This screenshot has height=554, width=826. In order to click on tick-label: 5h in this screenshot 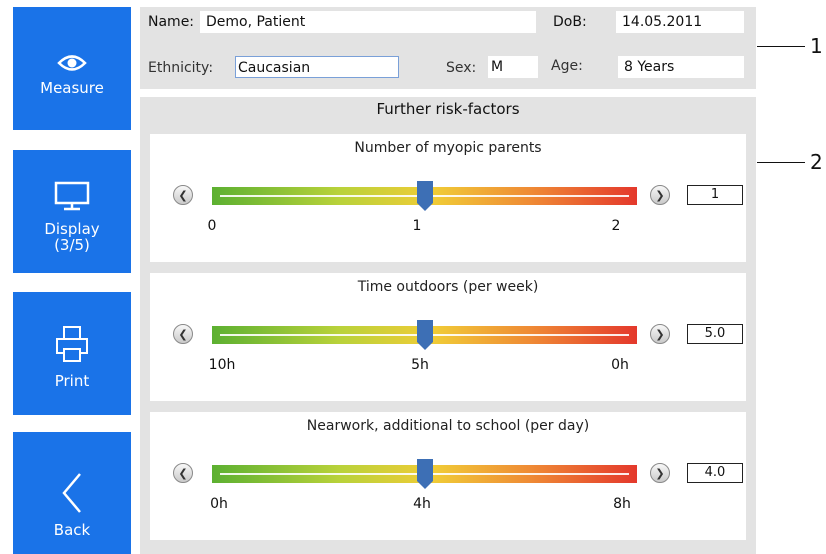, I will do `click(420, 365)`.